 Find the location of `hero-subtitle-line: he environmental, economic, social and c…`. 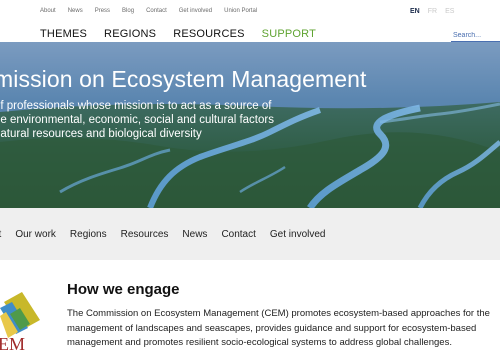

hero-subtitle-line: he environmental, economic, social and c… is located at coordinates (137, 120).